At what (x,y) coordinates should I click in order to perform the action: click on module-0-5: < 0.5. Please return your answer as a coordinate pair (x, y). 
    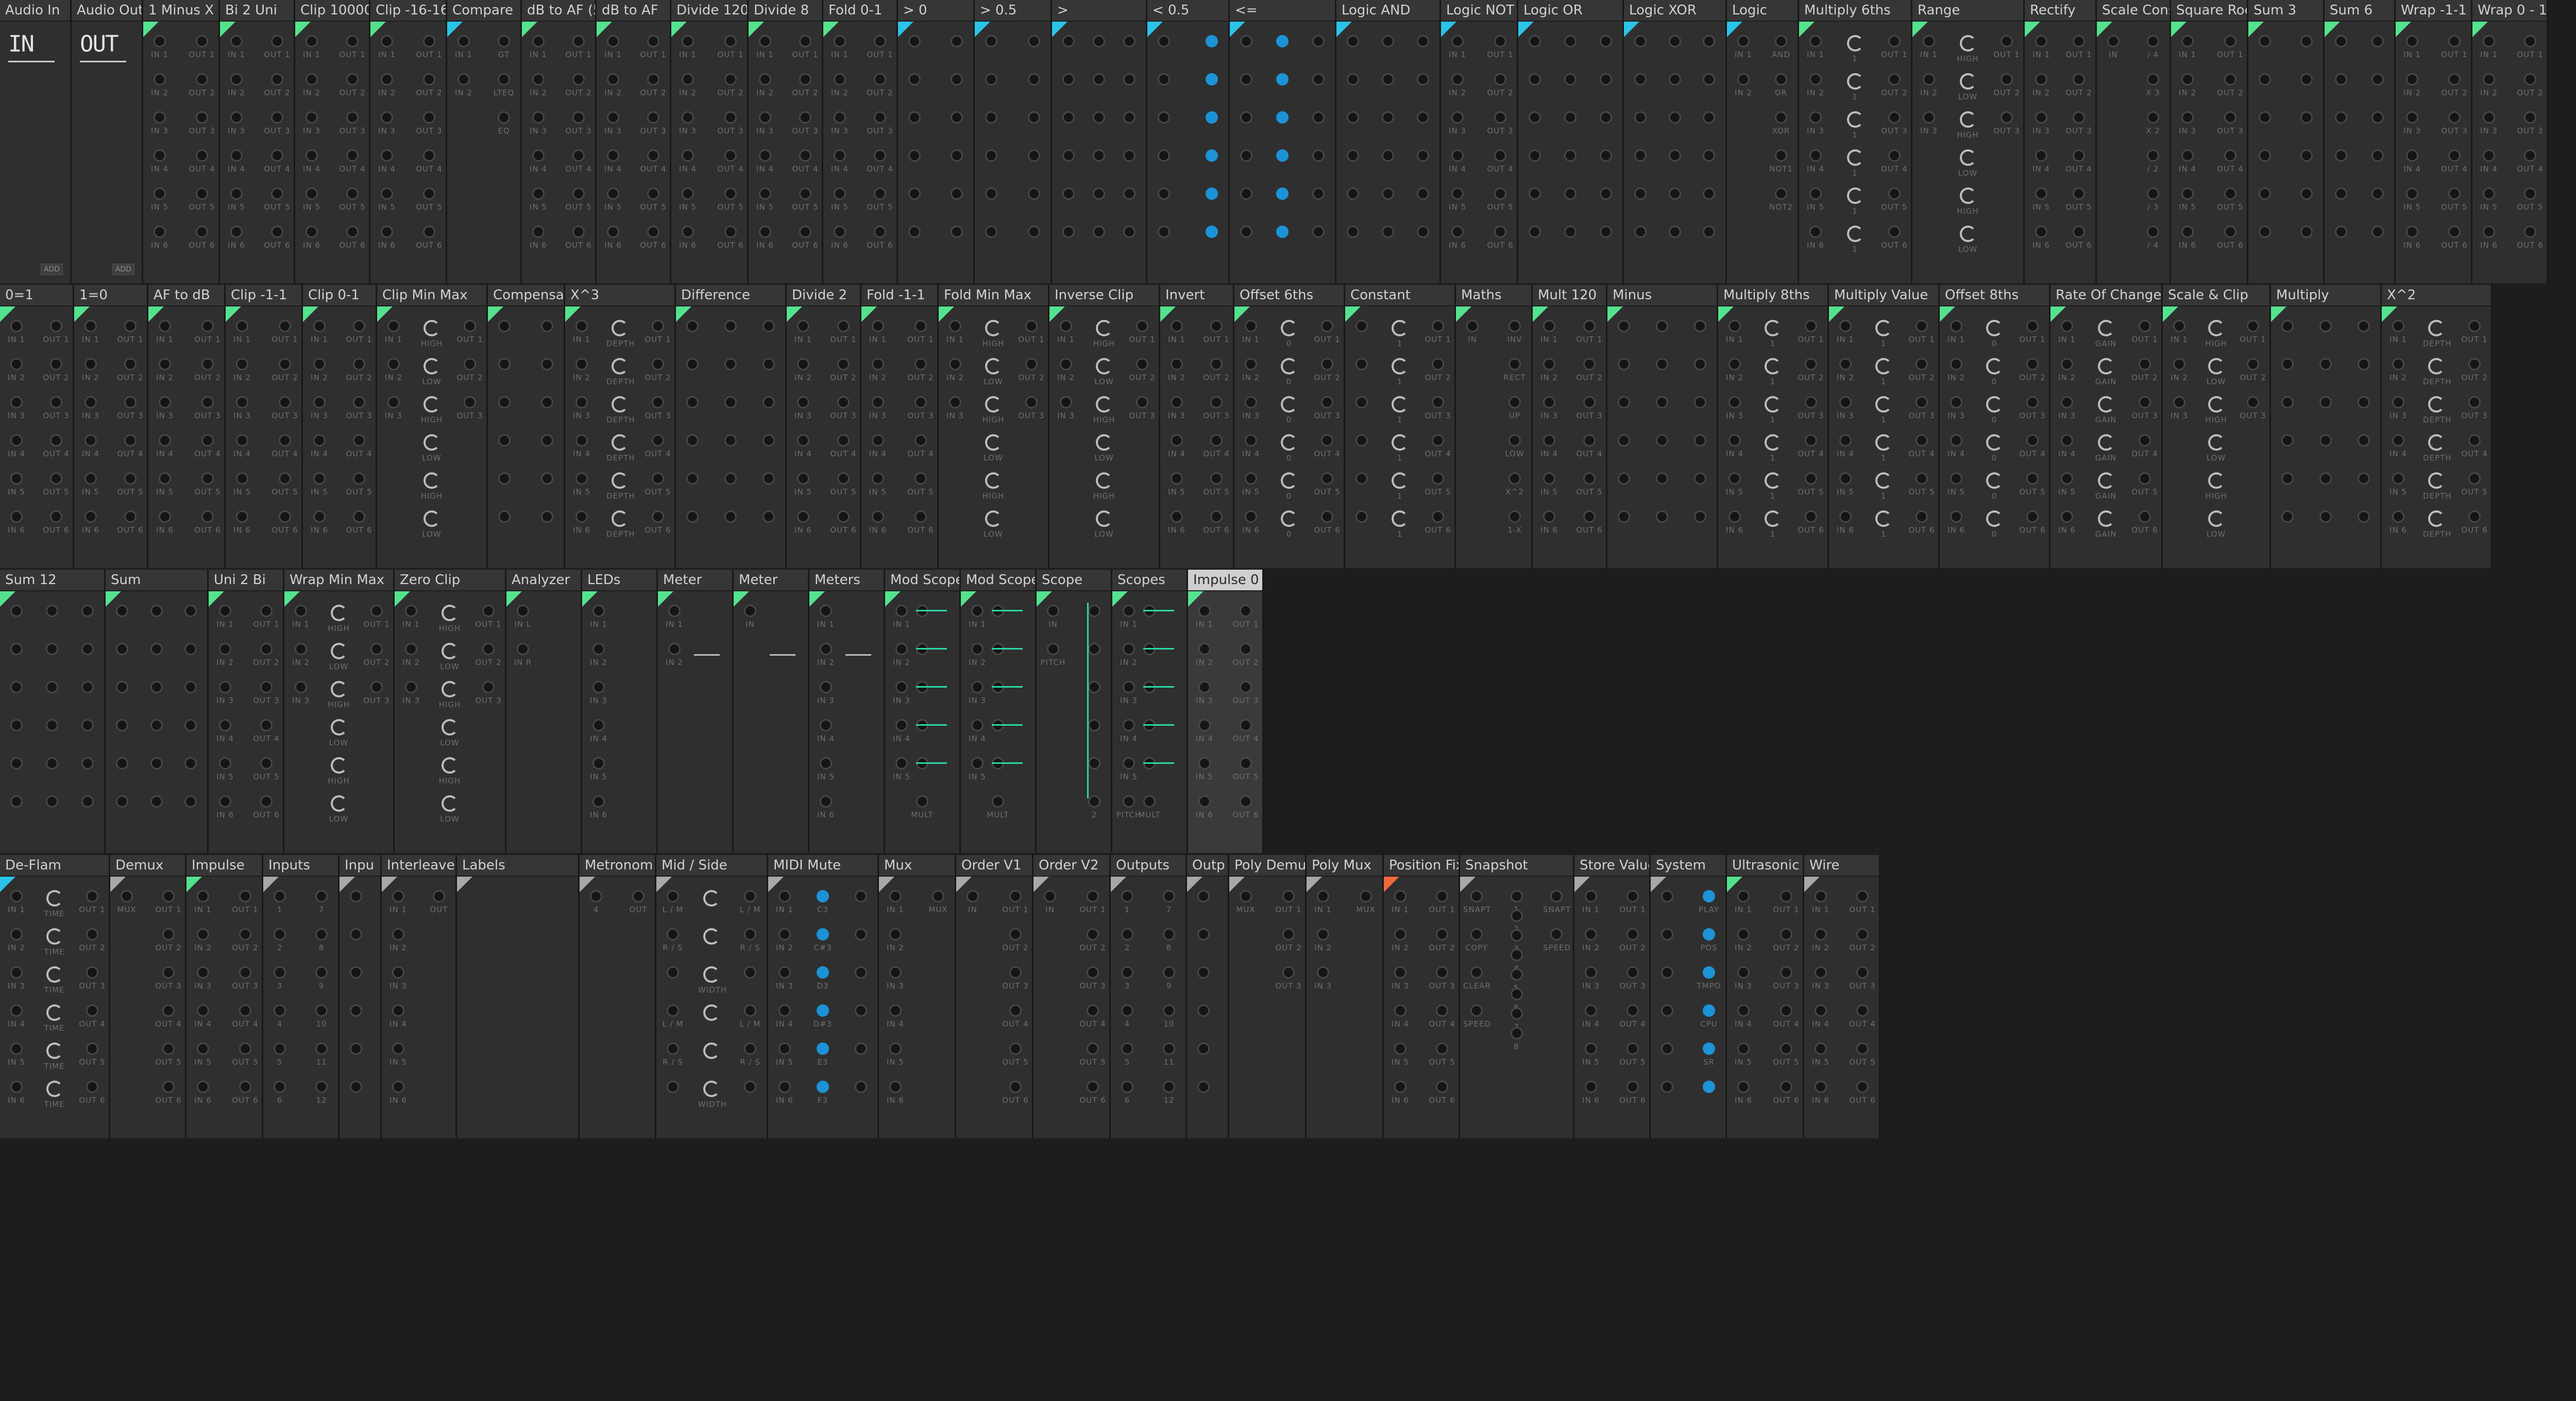
    Looking at the image, I should click on (1188, 141).